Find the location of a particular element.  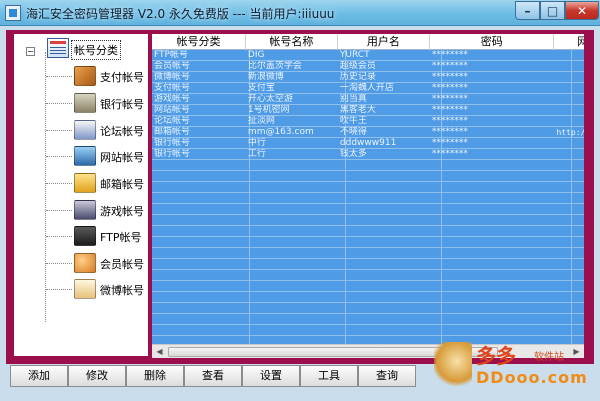

cell-account-name: 比尔盖茨学会 is located at coordinates (274, 66).